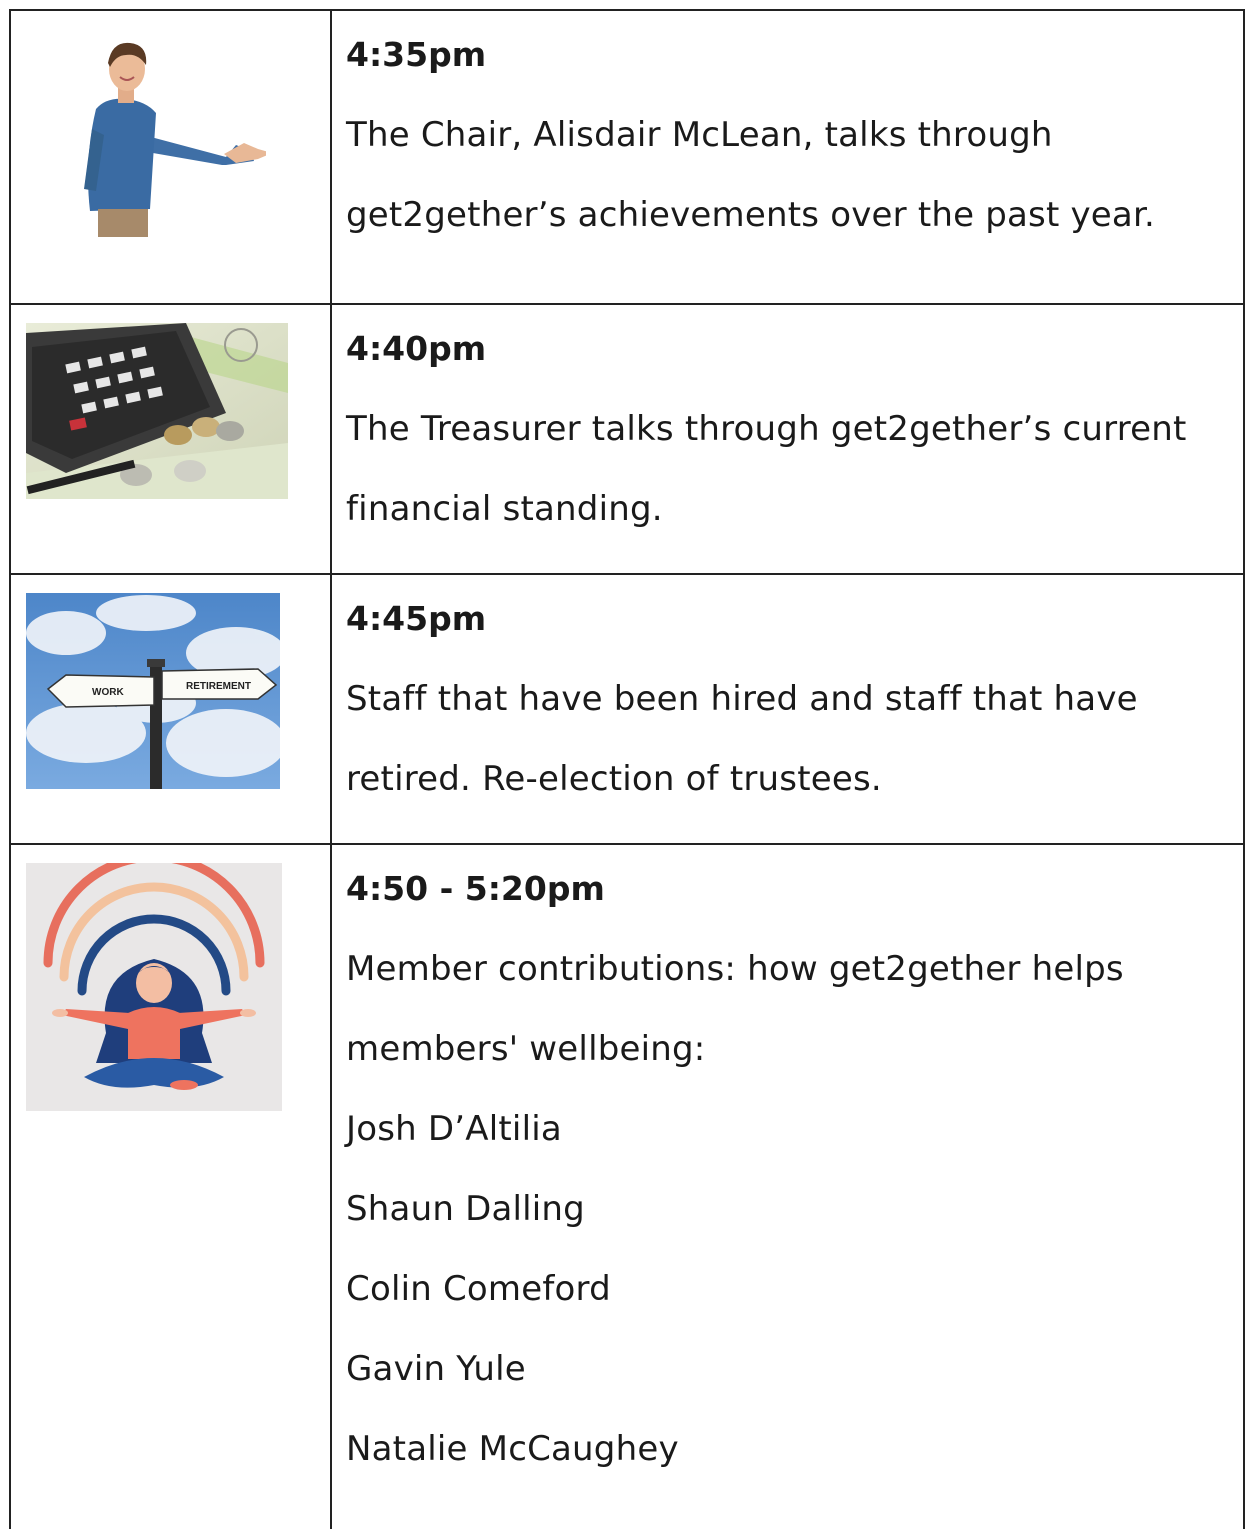 The width and height of the screenshot is (1246, 1529). I want to click on member-name: Shaun Dalling, so click(465, 1209).